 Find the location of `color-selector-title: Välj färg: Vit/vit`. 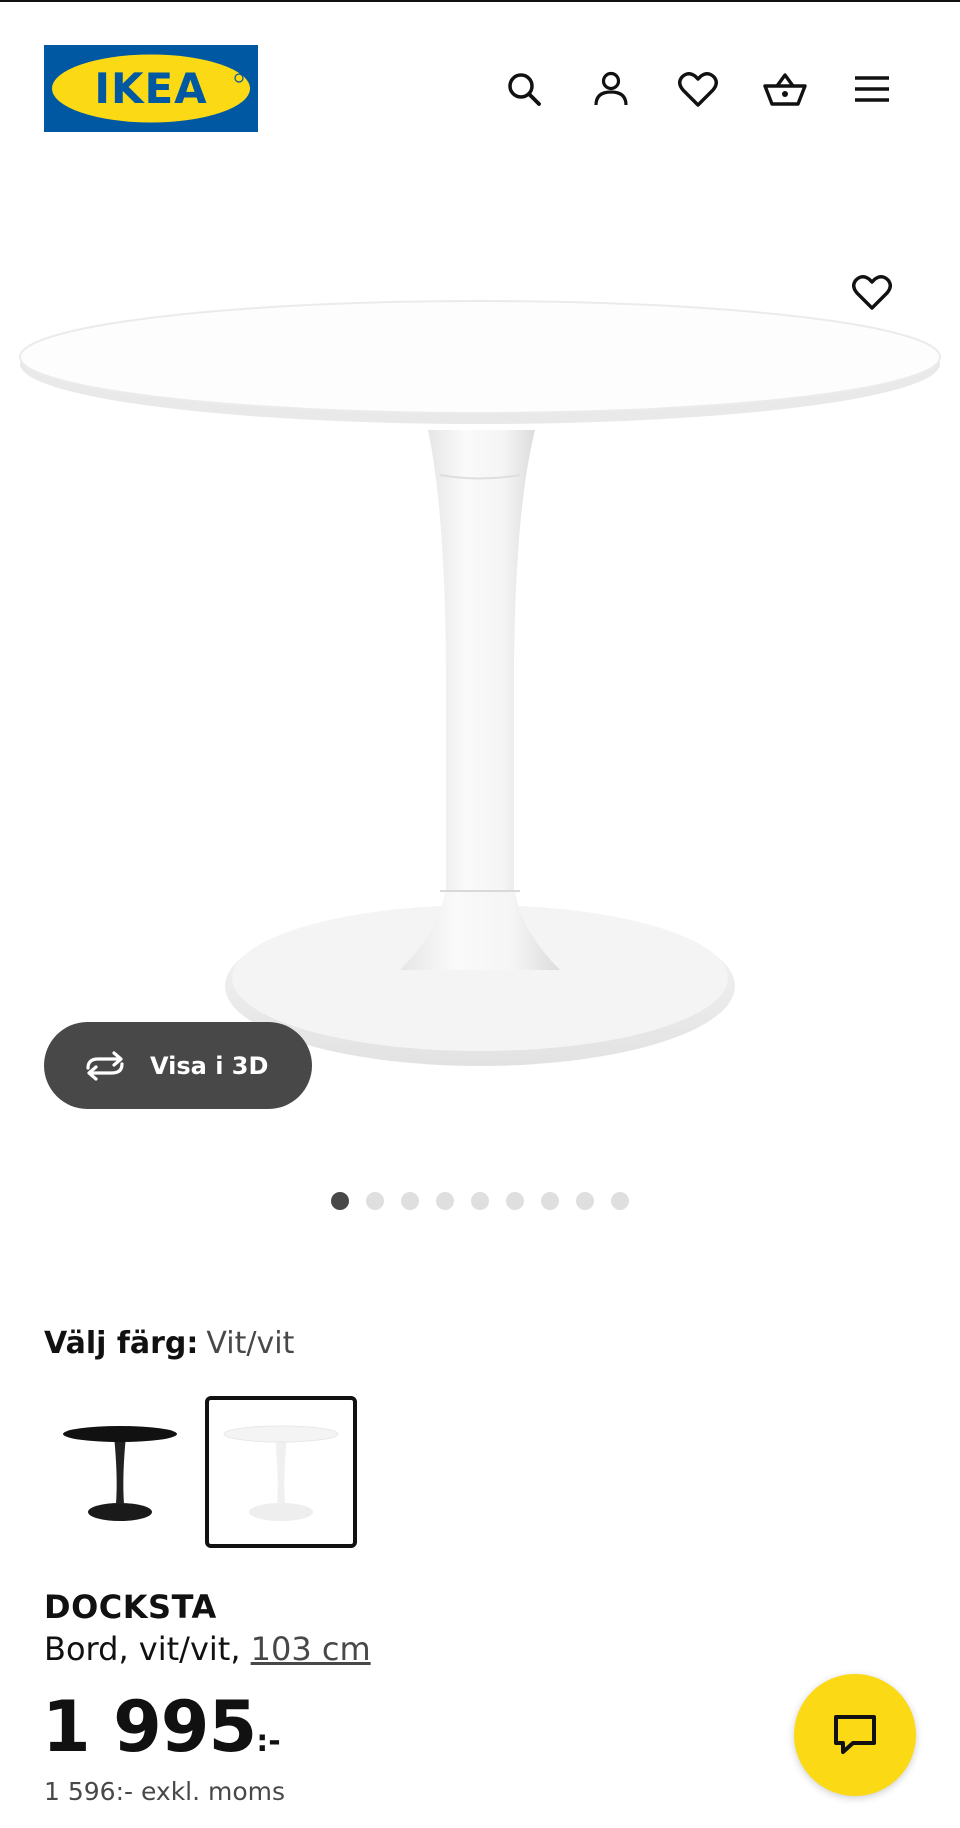

color-selector-title: Välj färg: Vit/vit is located at coordinates (169, 1343).